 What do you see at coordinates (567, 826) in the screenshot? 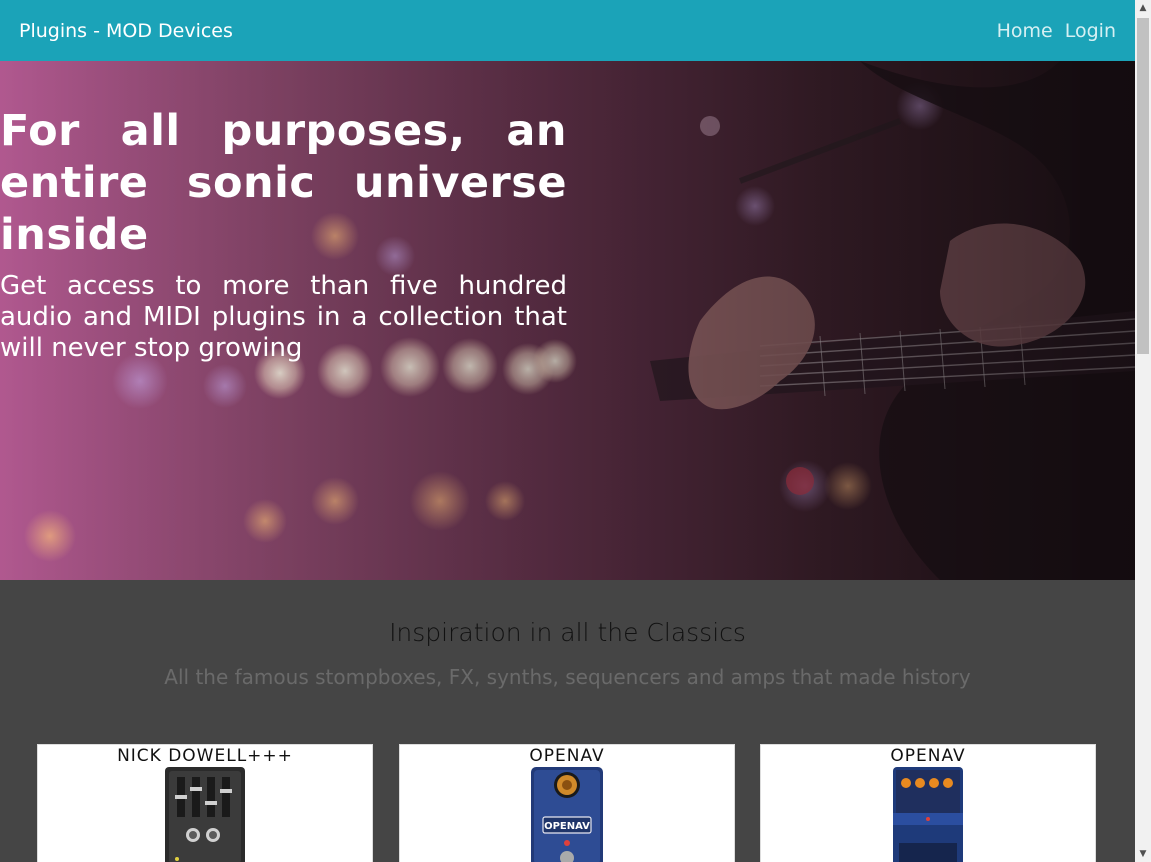
I see `openav-pedal-label: OPENAV` at bounding box center [567, 826].